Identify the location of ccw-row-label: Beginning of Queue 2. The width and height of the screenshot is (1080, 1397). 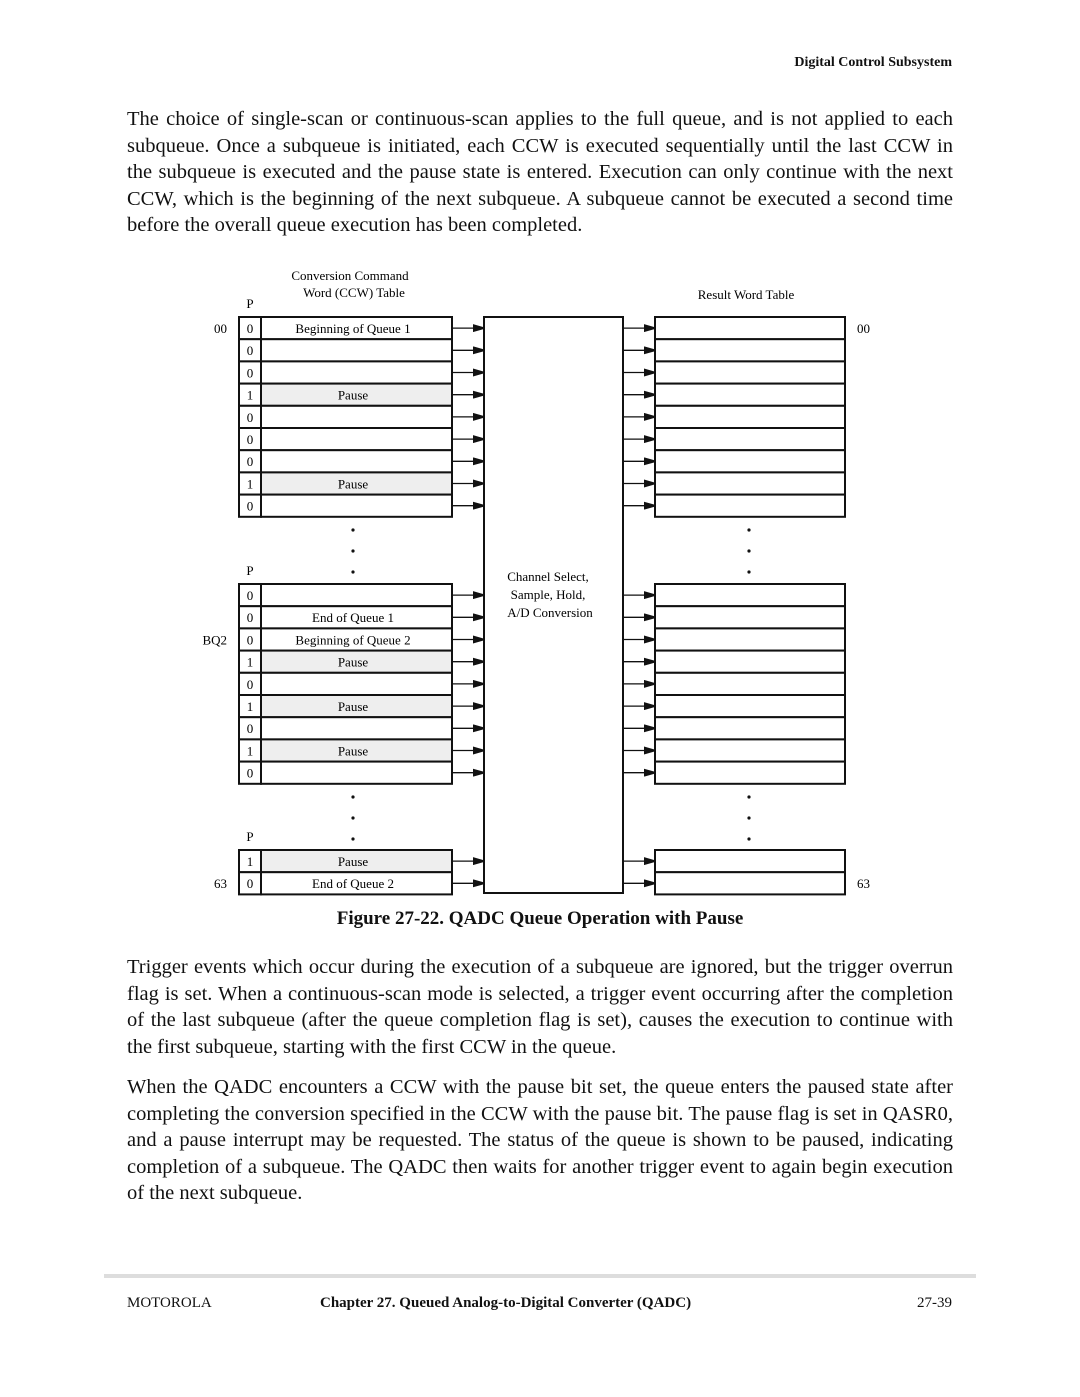
(352, 639).